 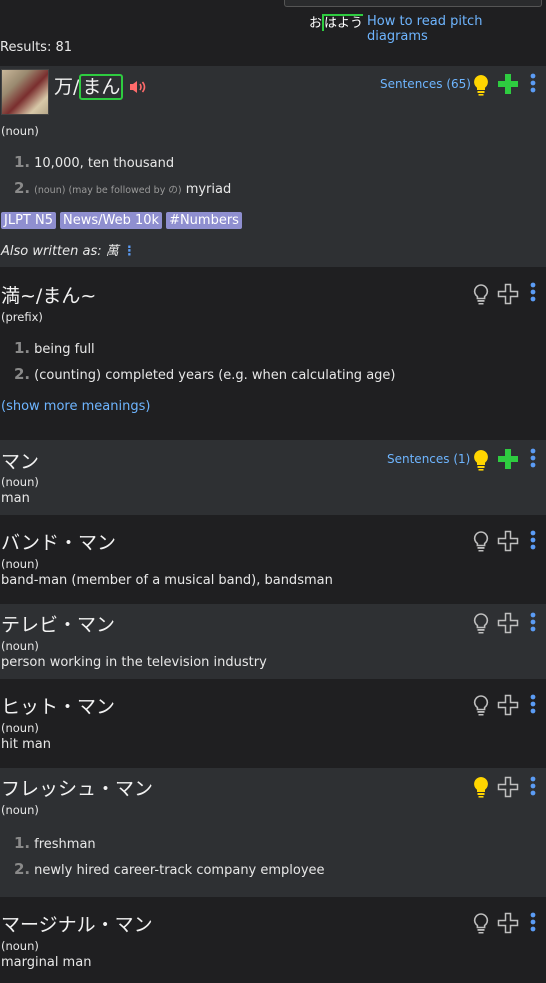 I want to click on gloss: man, so click(x=15, y=498).